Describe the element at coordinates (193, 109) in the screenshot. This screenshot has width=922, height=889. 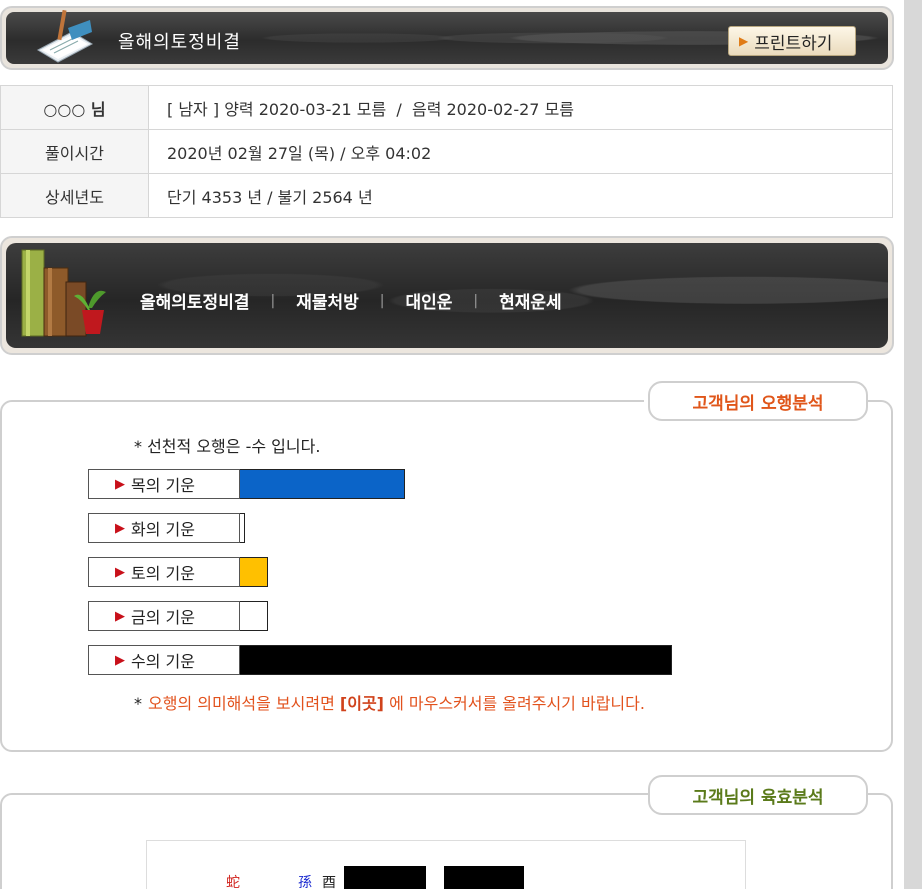
I see `gender-value: [ 남자 ]` at that location.